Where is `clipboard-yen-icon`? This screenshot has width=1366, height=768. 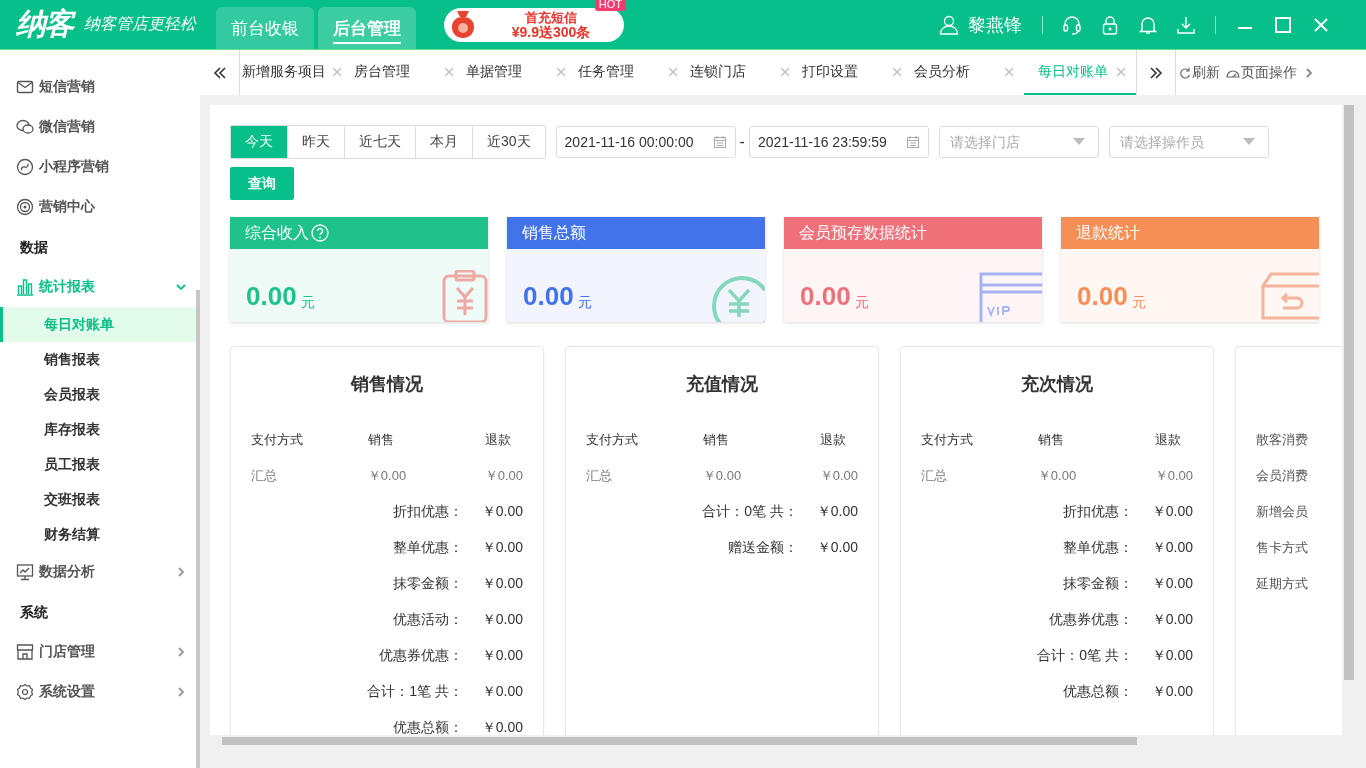
clipboard-yen-icon is located at coordinates (465, 296).